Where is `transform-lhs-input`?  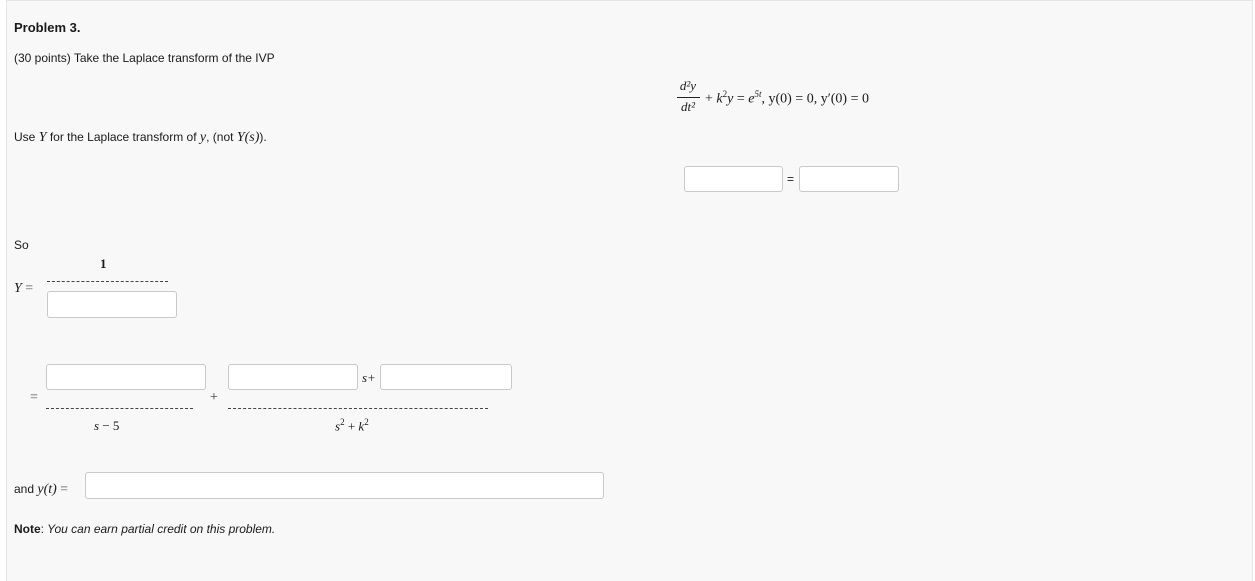
transform-lhs-input is located at coordinates (733, 179).